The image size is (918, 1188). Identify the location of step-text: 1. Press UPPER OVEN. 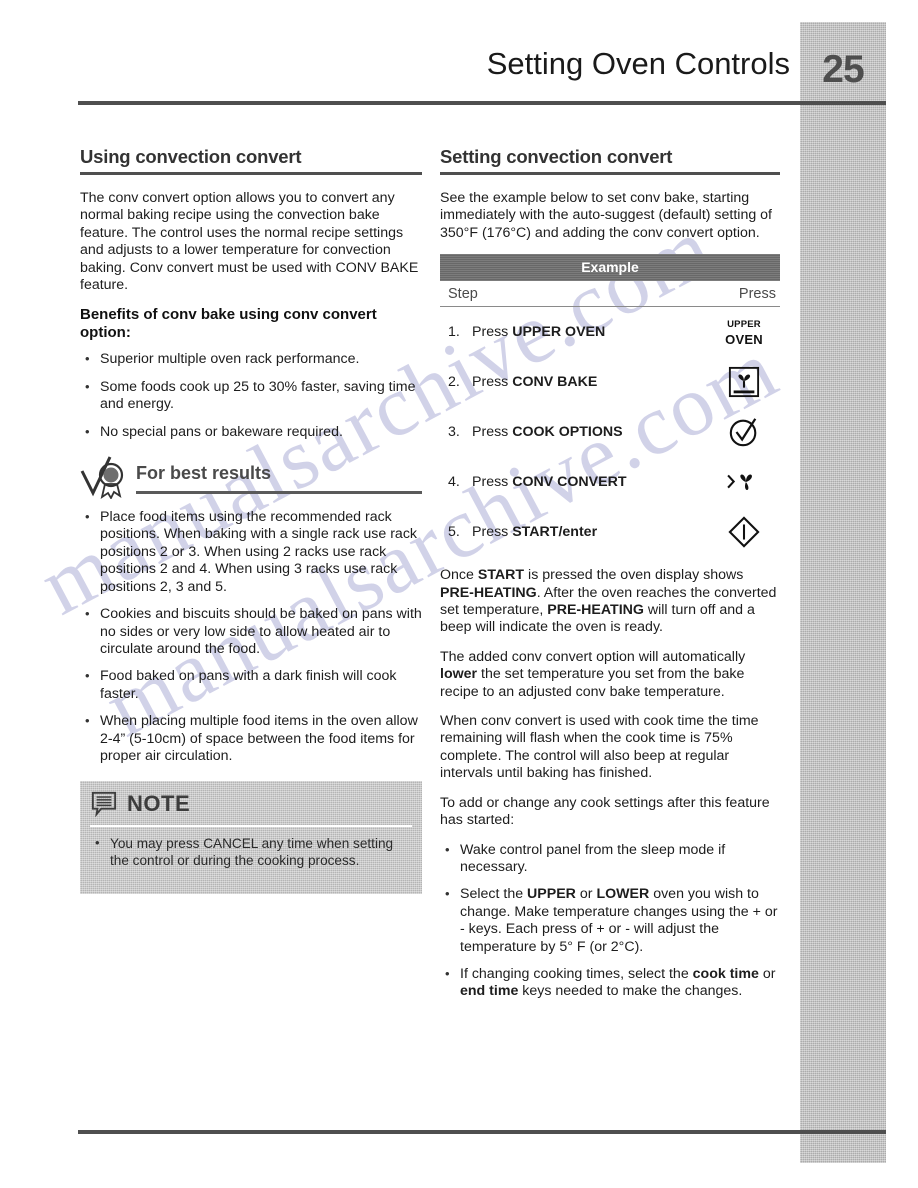
(580, 332).